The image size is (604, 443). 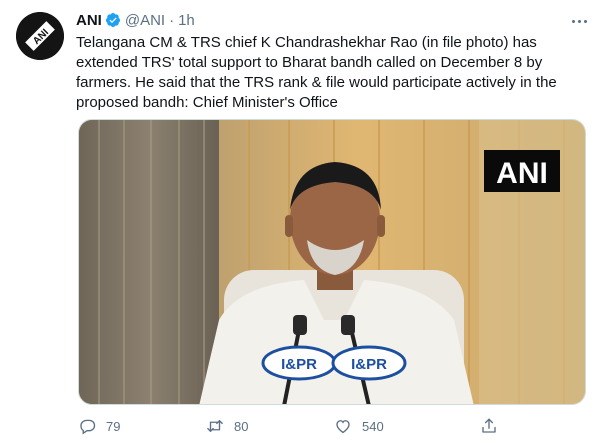 I want to click on author-avatar: ANI, so click(x=40, y=36).